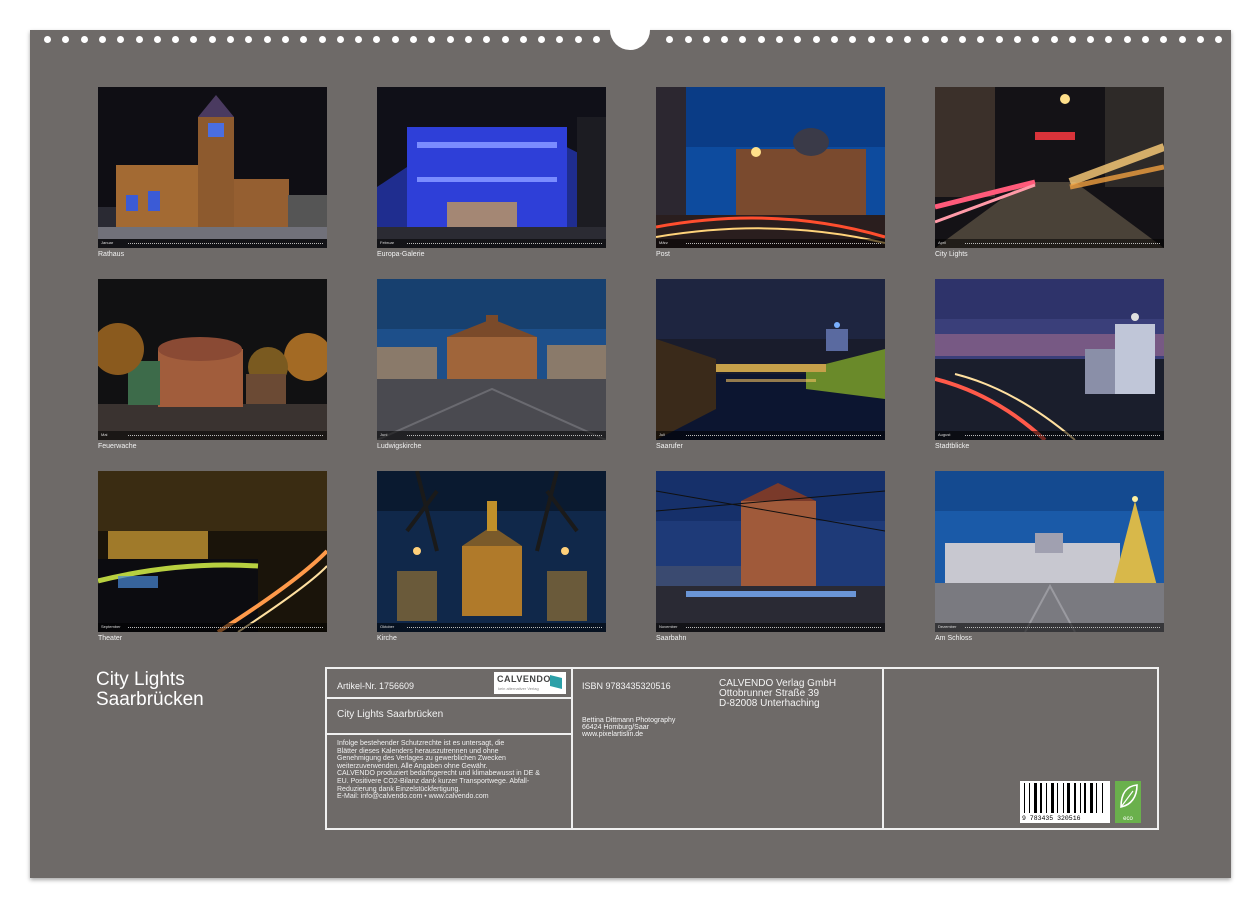 The height and width of the screenshot is (908, 1260). Describe the element at coordinates (669, 446) in the screenshot. I see `month-caption: Saarufer` at that location.